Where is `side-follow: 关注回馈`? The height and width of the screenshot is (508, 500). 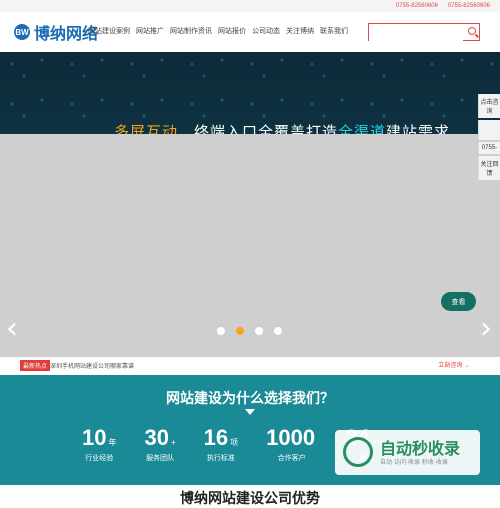 side-follow: 关注回馈 is located at coordinates (489, 168).